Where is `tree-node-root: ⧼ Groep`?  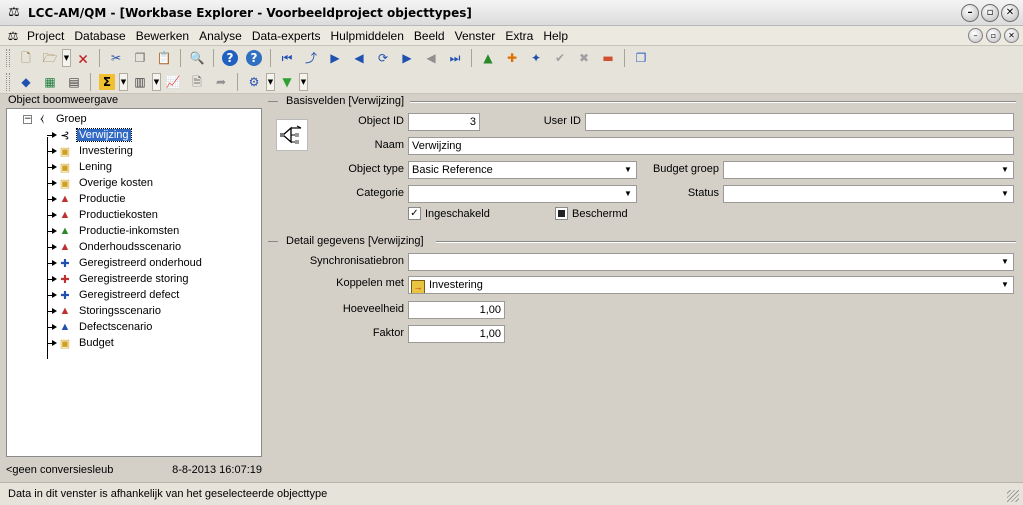
tree-node-root: ⧼ Groep is located at coordinates (61, 119).